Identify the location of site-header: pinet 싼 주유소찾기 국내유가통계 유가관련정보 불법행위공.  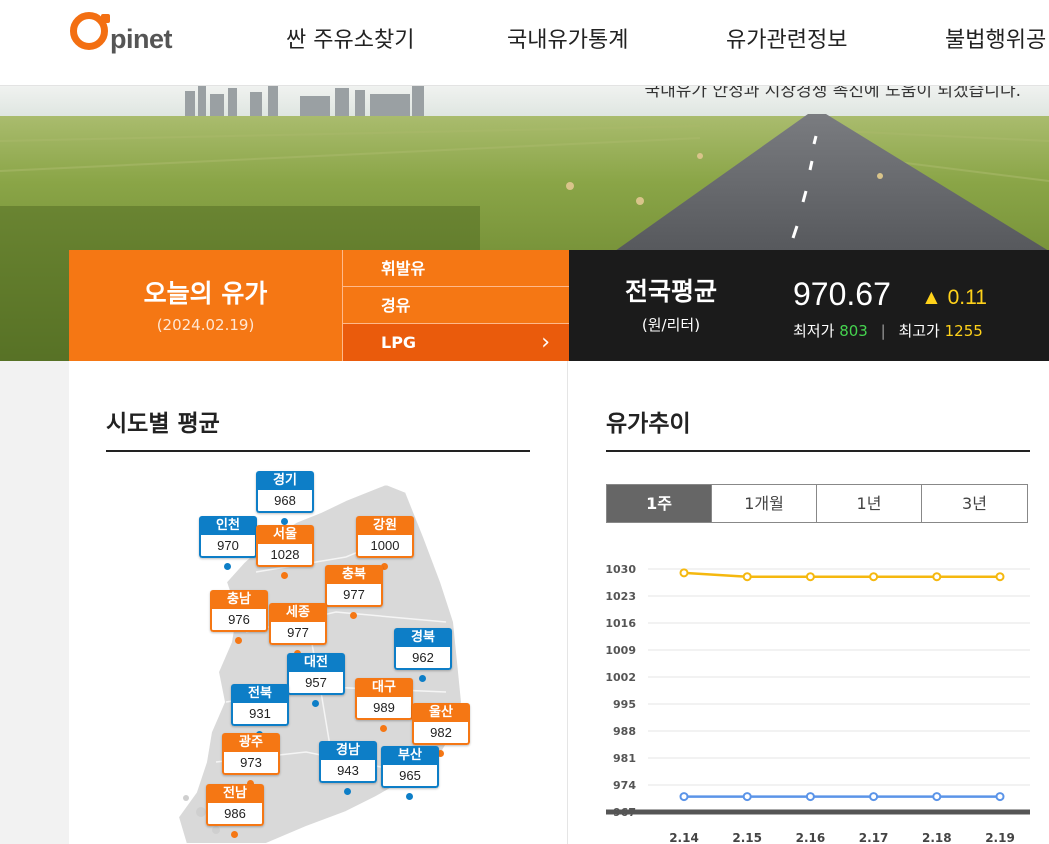
(524, 43).